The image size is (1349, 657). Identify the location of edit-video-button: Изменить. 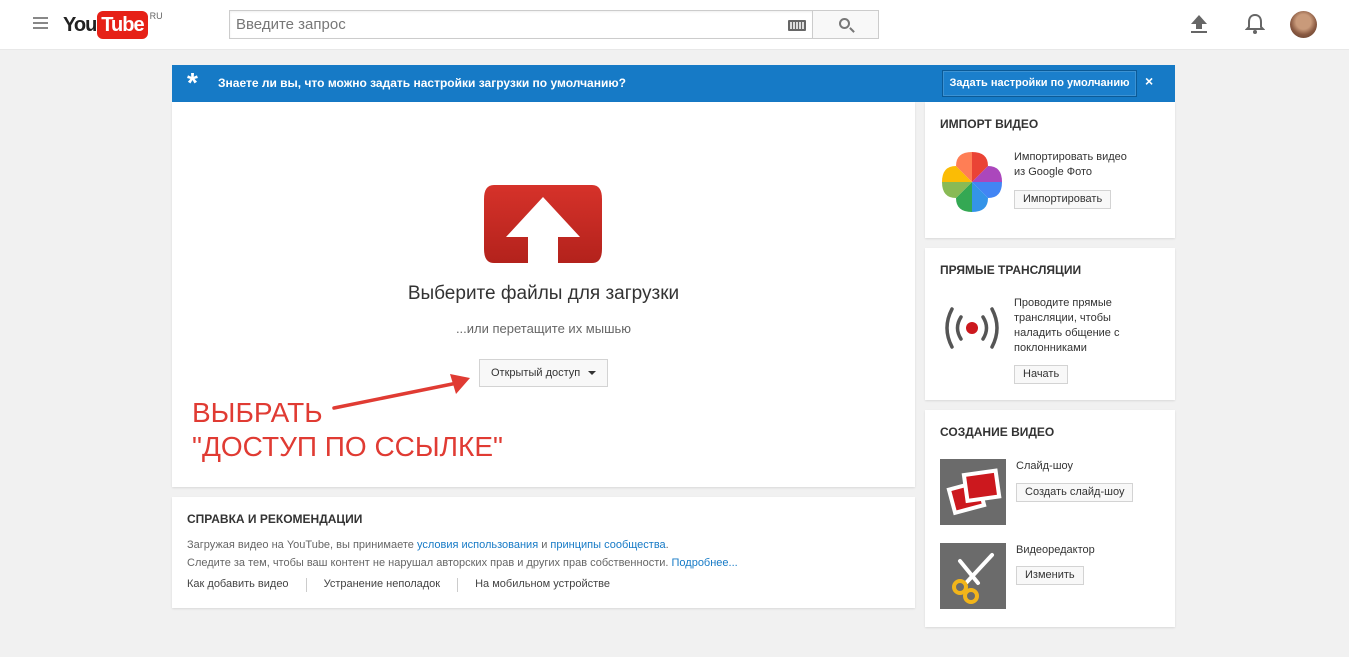
(1050, 575).